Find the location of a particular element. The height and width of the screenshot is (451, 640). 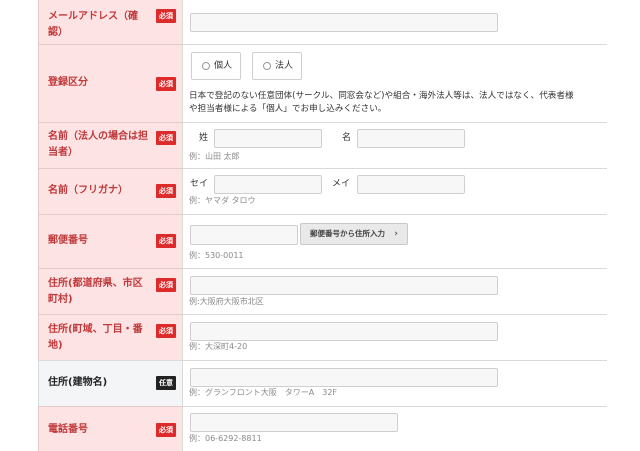

row-phone: 電話番号 必須 例：06-6292-8811 is located at coordinates (322, 428).